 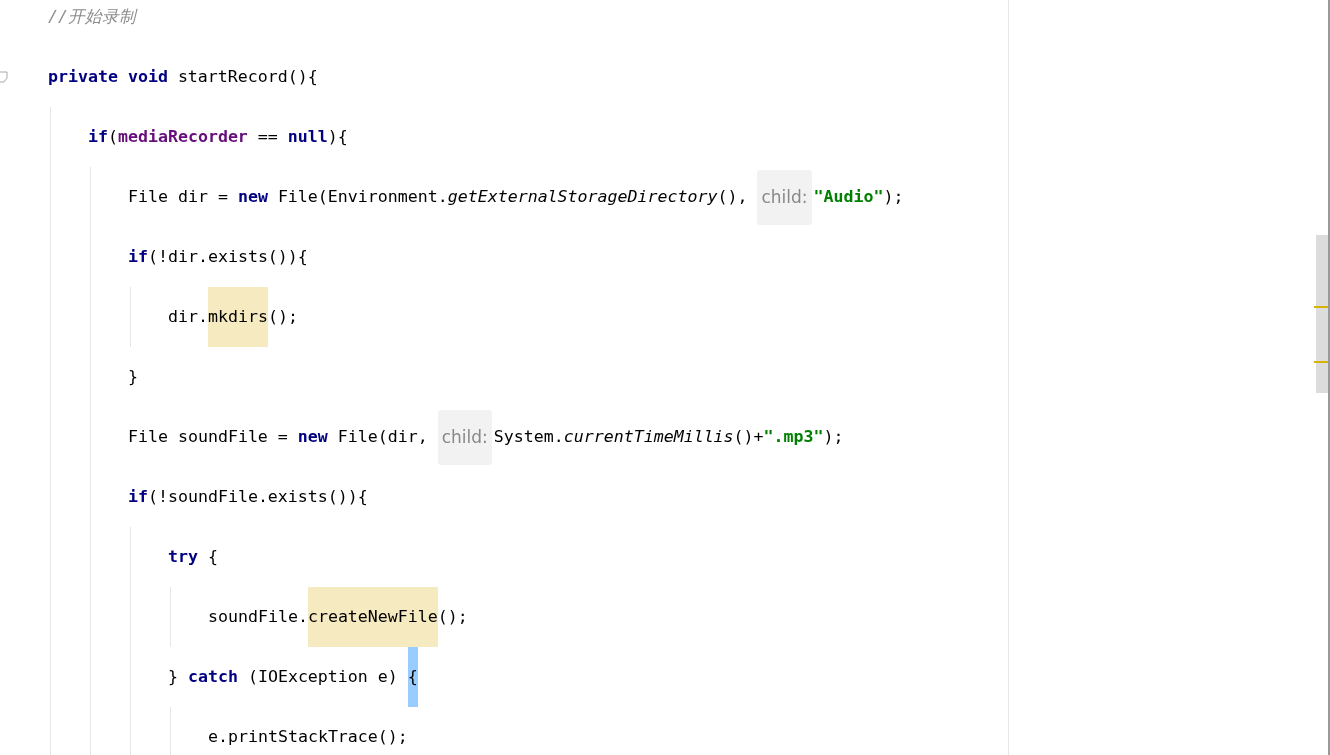 What do you see at coordinates (188, 317) in the screenshot?
I see `code-text: dir.` at bounding box center [188, 317].